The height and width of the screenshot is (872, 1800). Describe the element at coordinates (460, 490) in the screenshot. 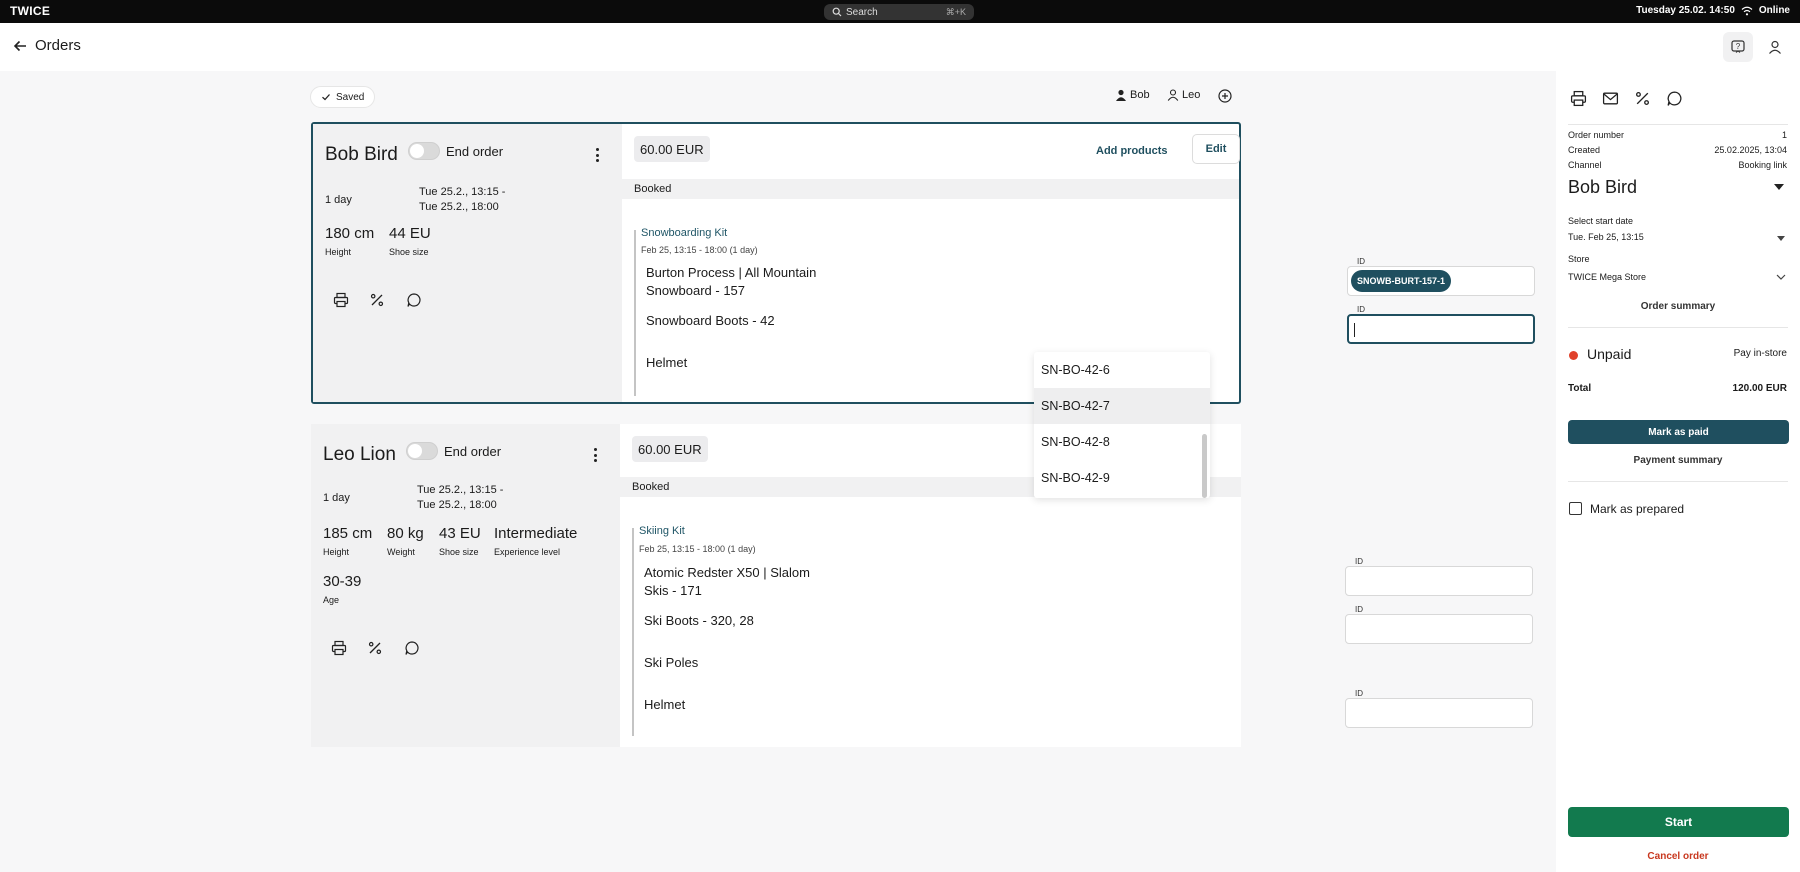

I see `date-from: Tue 25.2., 13:15 -` at that location.